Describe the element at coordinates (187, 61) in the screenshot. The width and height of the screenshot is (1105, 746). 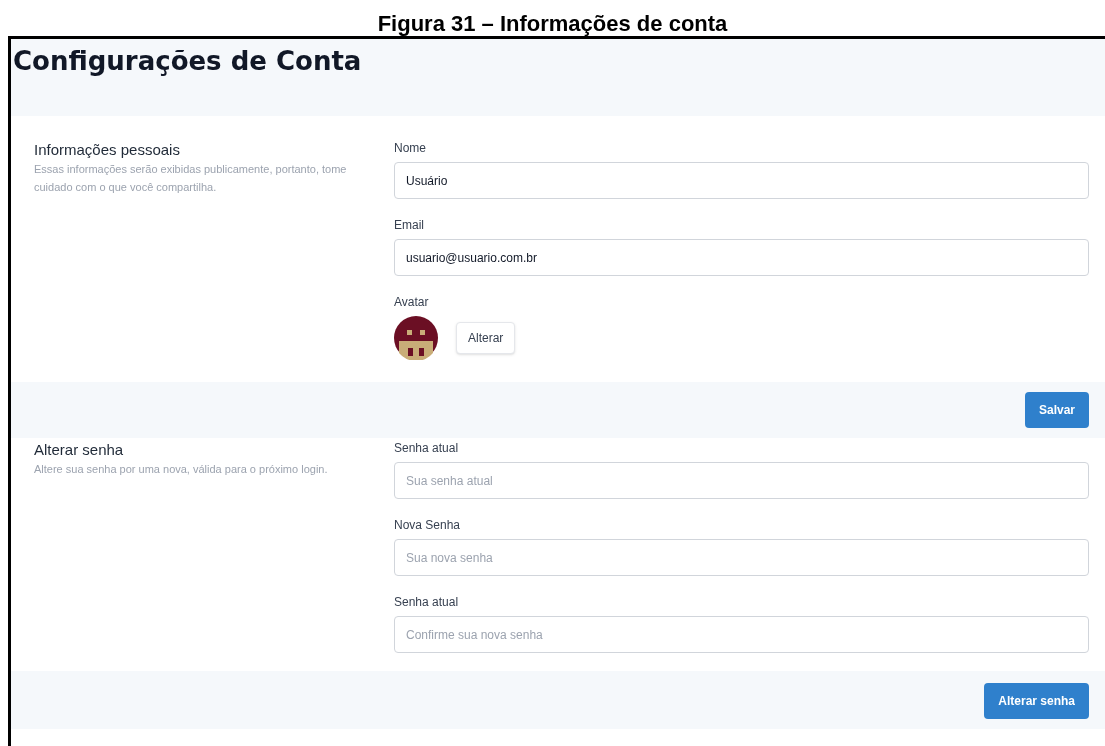
I see `page-title: Configurações de Conta` at that location.